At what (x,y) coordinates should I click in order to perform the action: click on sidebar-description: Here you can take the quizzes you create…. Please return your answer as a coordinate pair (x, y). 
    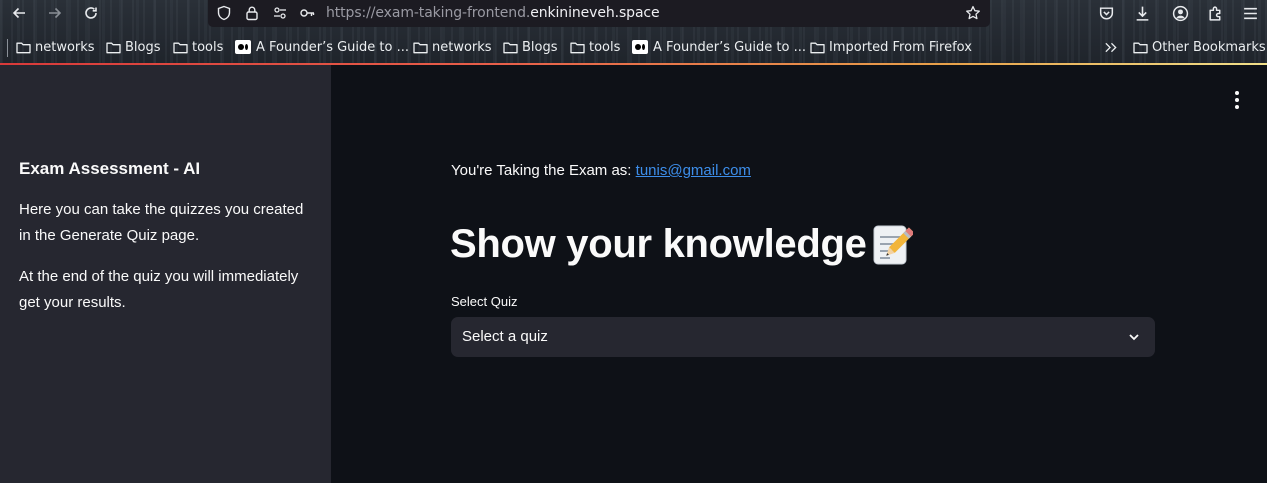
    Looking at the image, I should click on (161, 222).